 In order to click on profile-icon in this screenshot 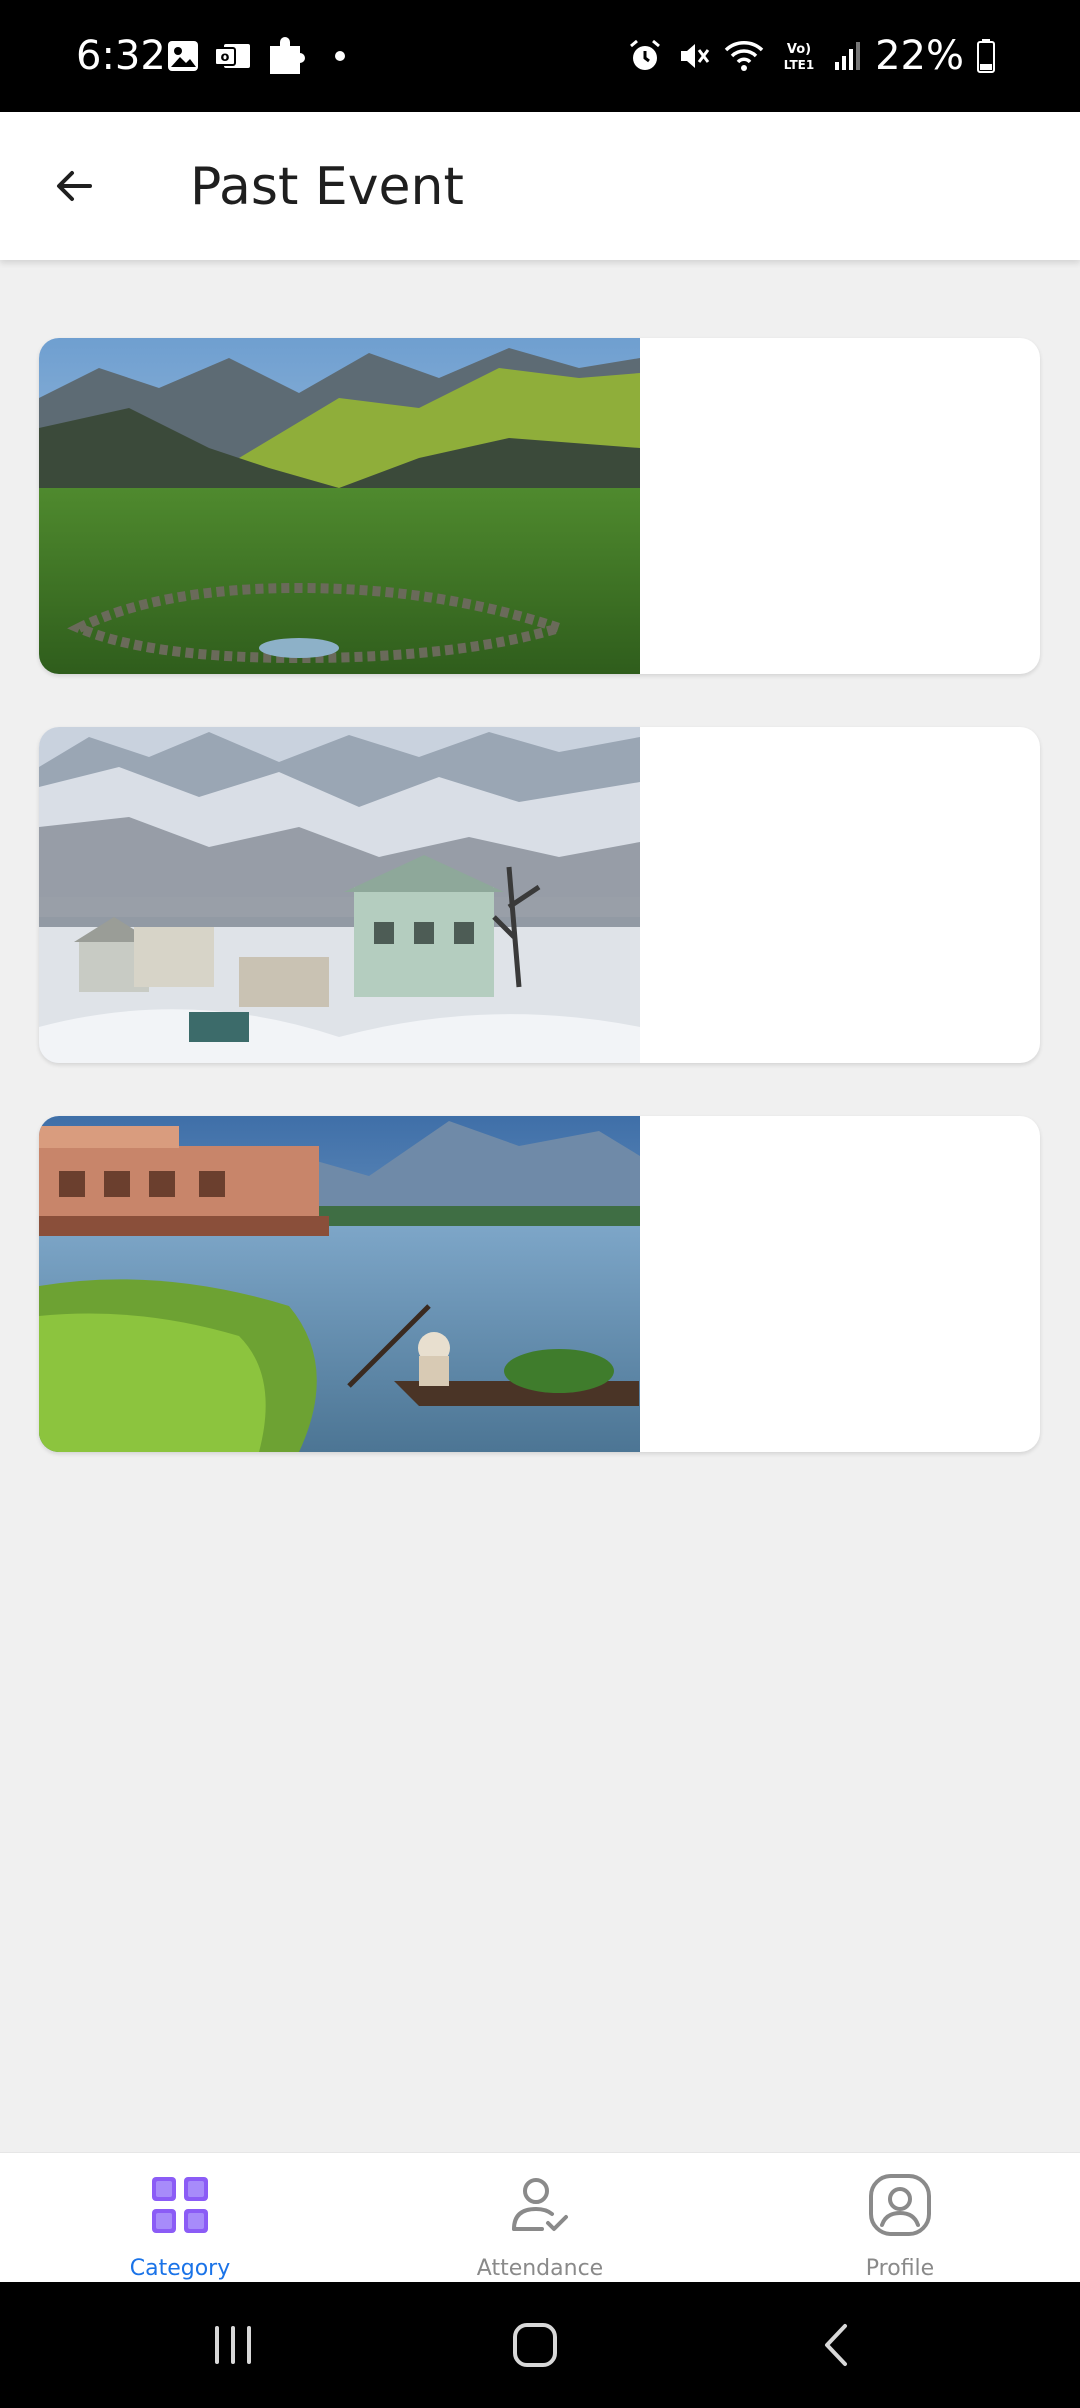, I will do `click(900, 2205)`.